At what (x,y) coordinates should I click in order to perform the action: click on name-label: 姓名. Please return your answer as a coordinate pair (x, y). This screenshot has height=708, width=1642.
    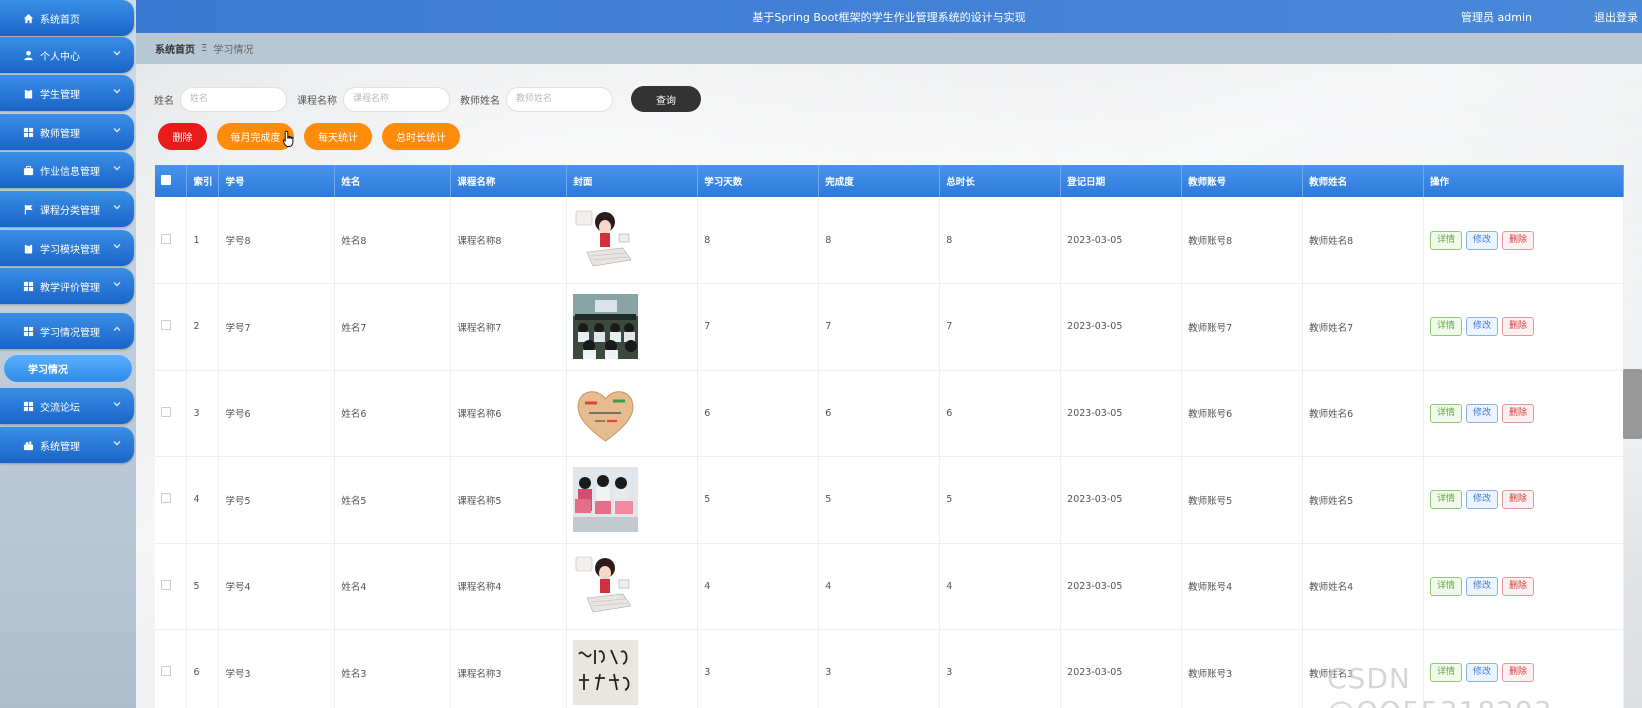
    Looking at the image, I should click on (164, 101).